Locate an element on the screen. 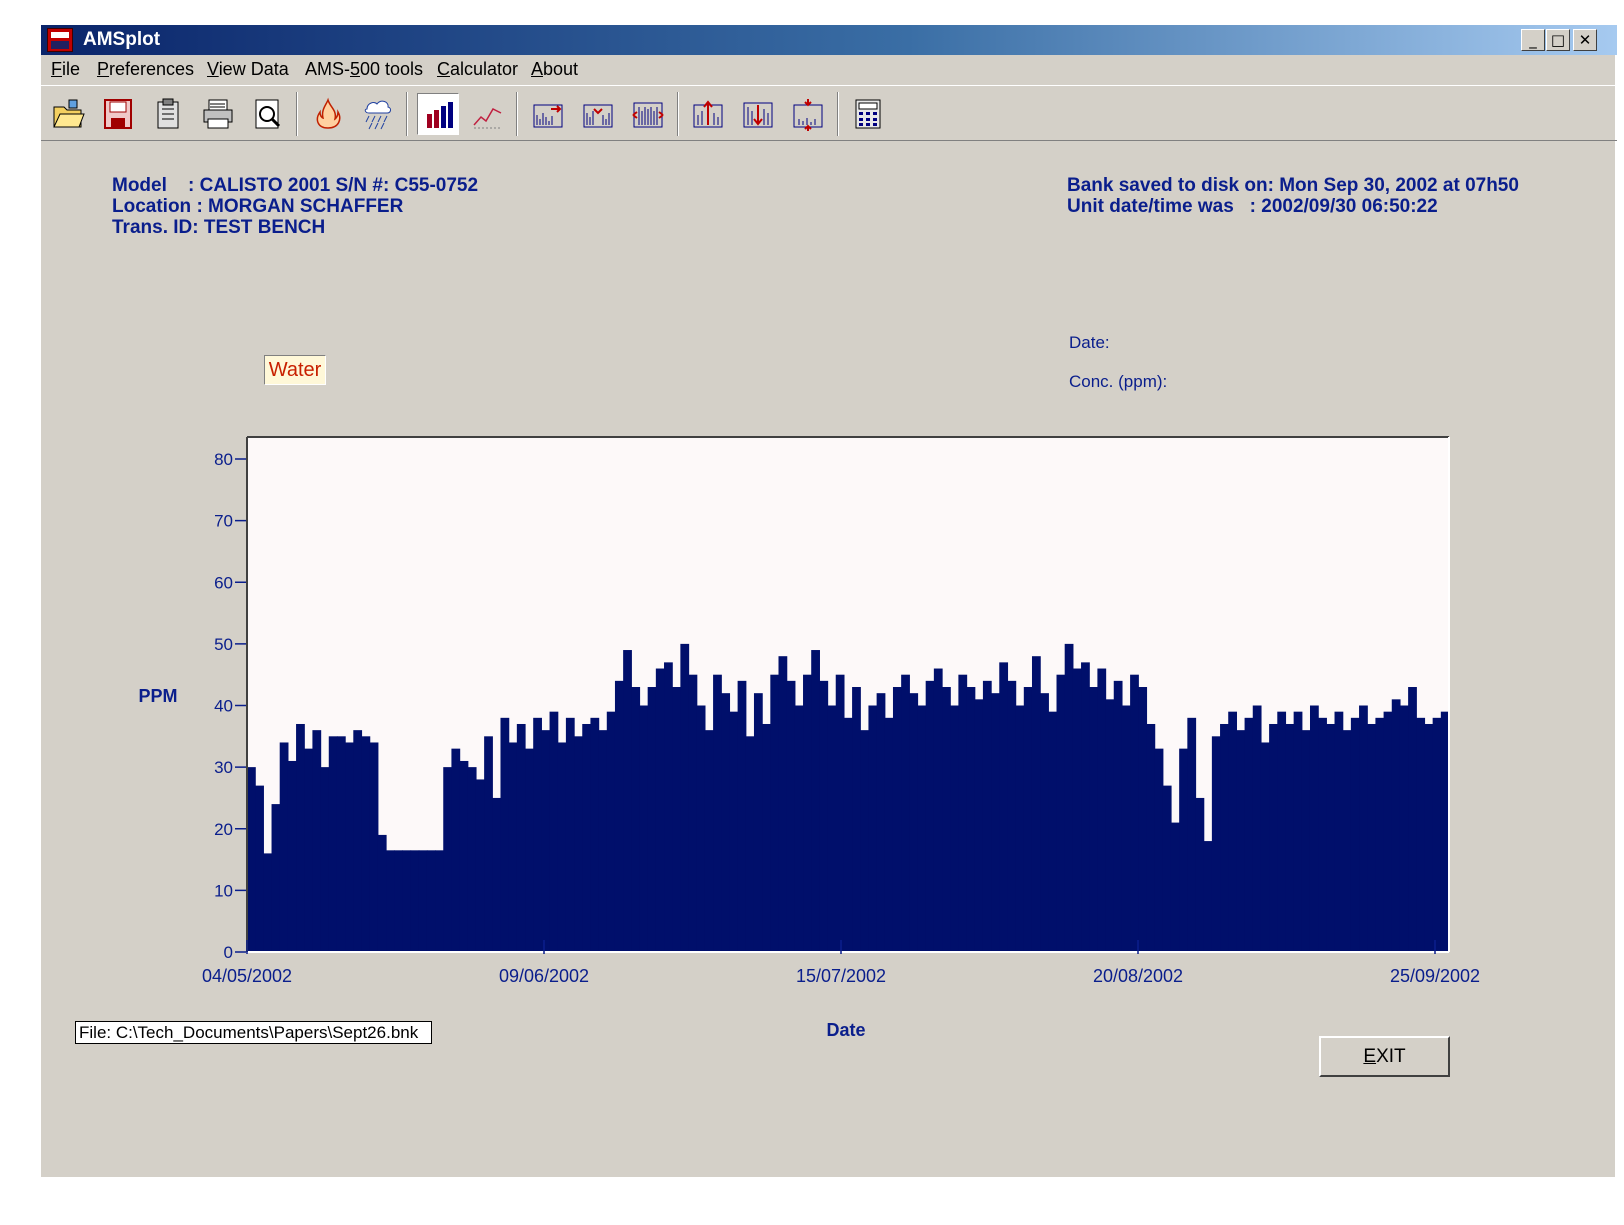  y-tick-label: 10 is located at coordinates (223, 890).